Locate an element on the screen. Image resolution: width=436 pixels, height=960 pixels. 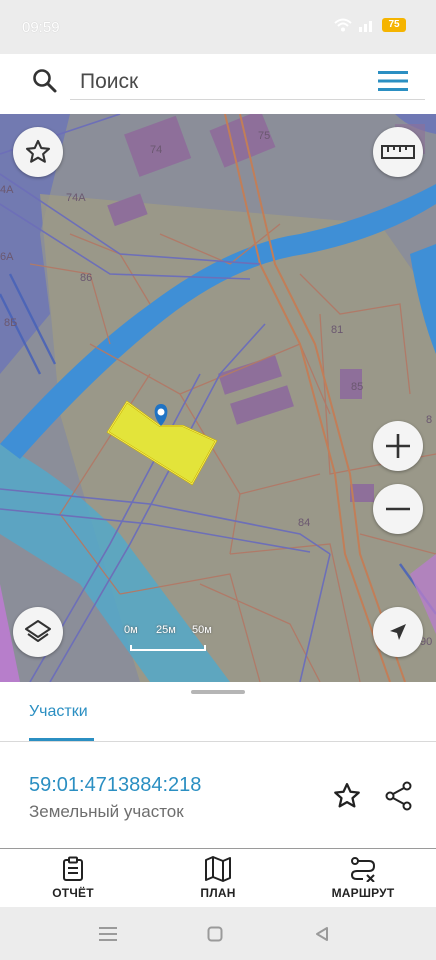
home-icon is located at coordinates (215, 934).